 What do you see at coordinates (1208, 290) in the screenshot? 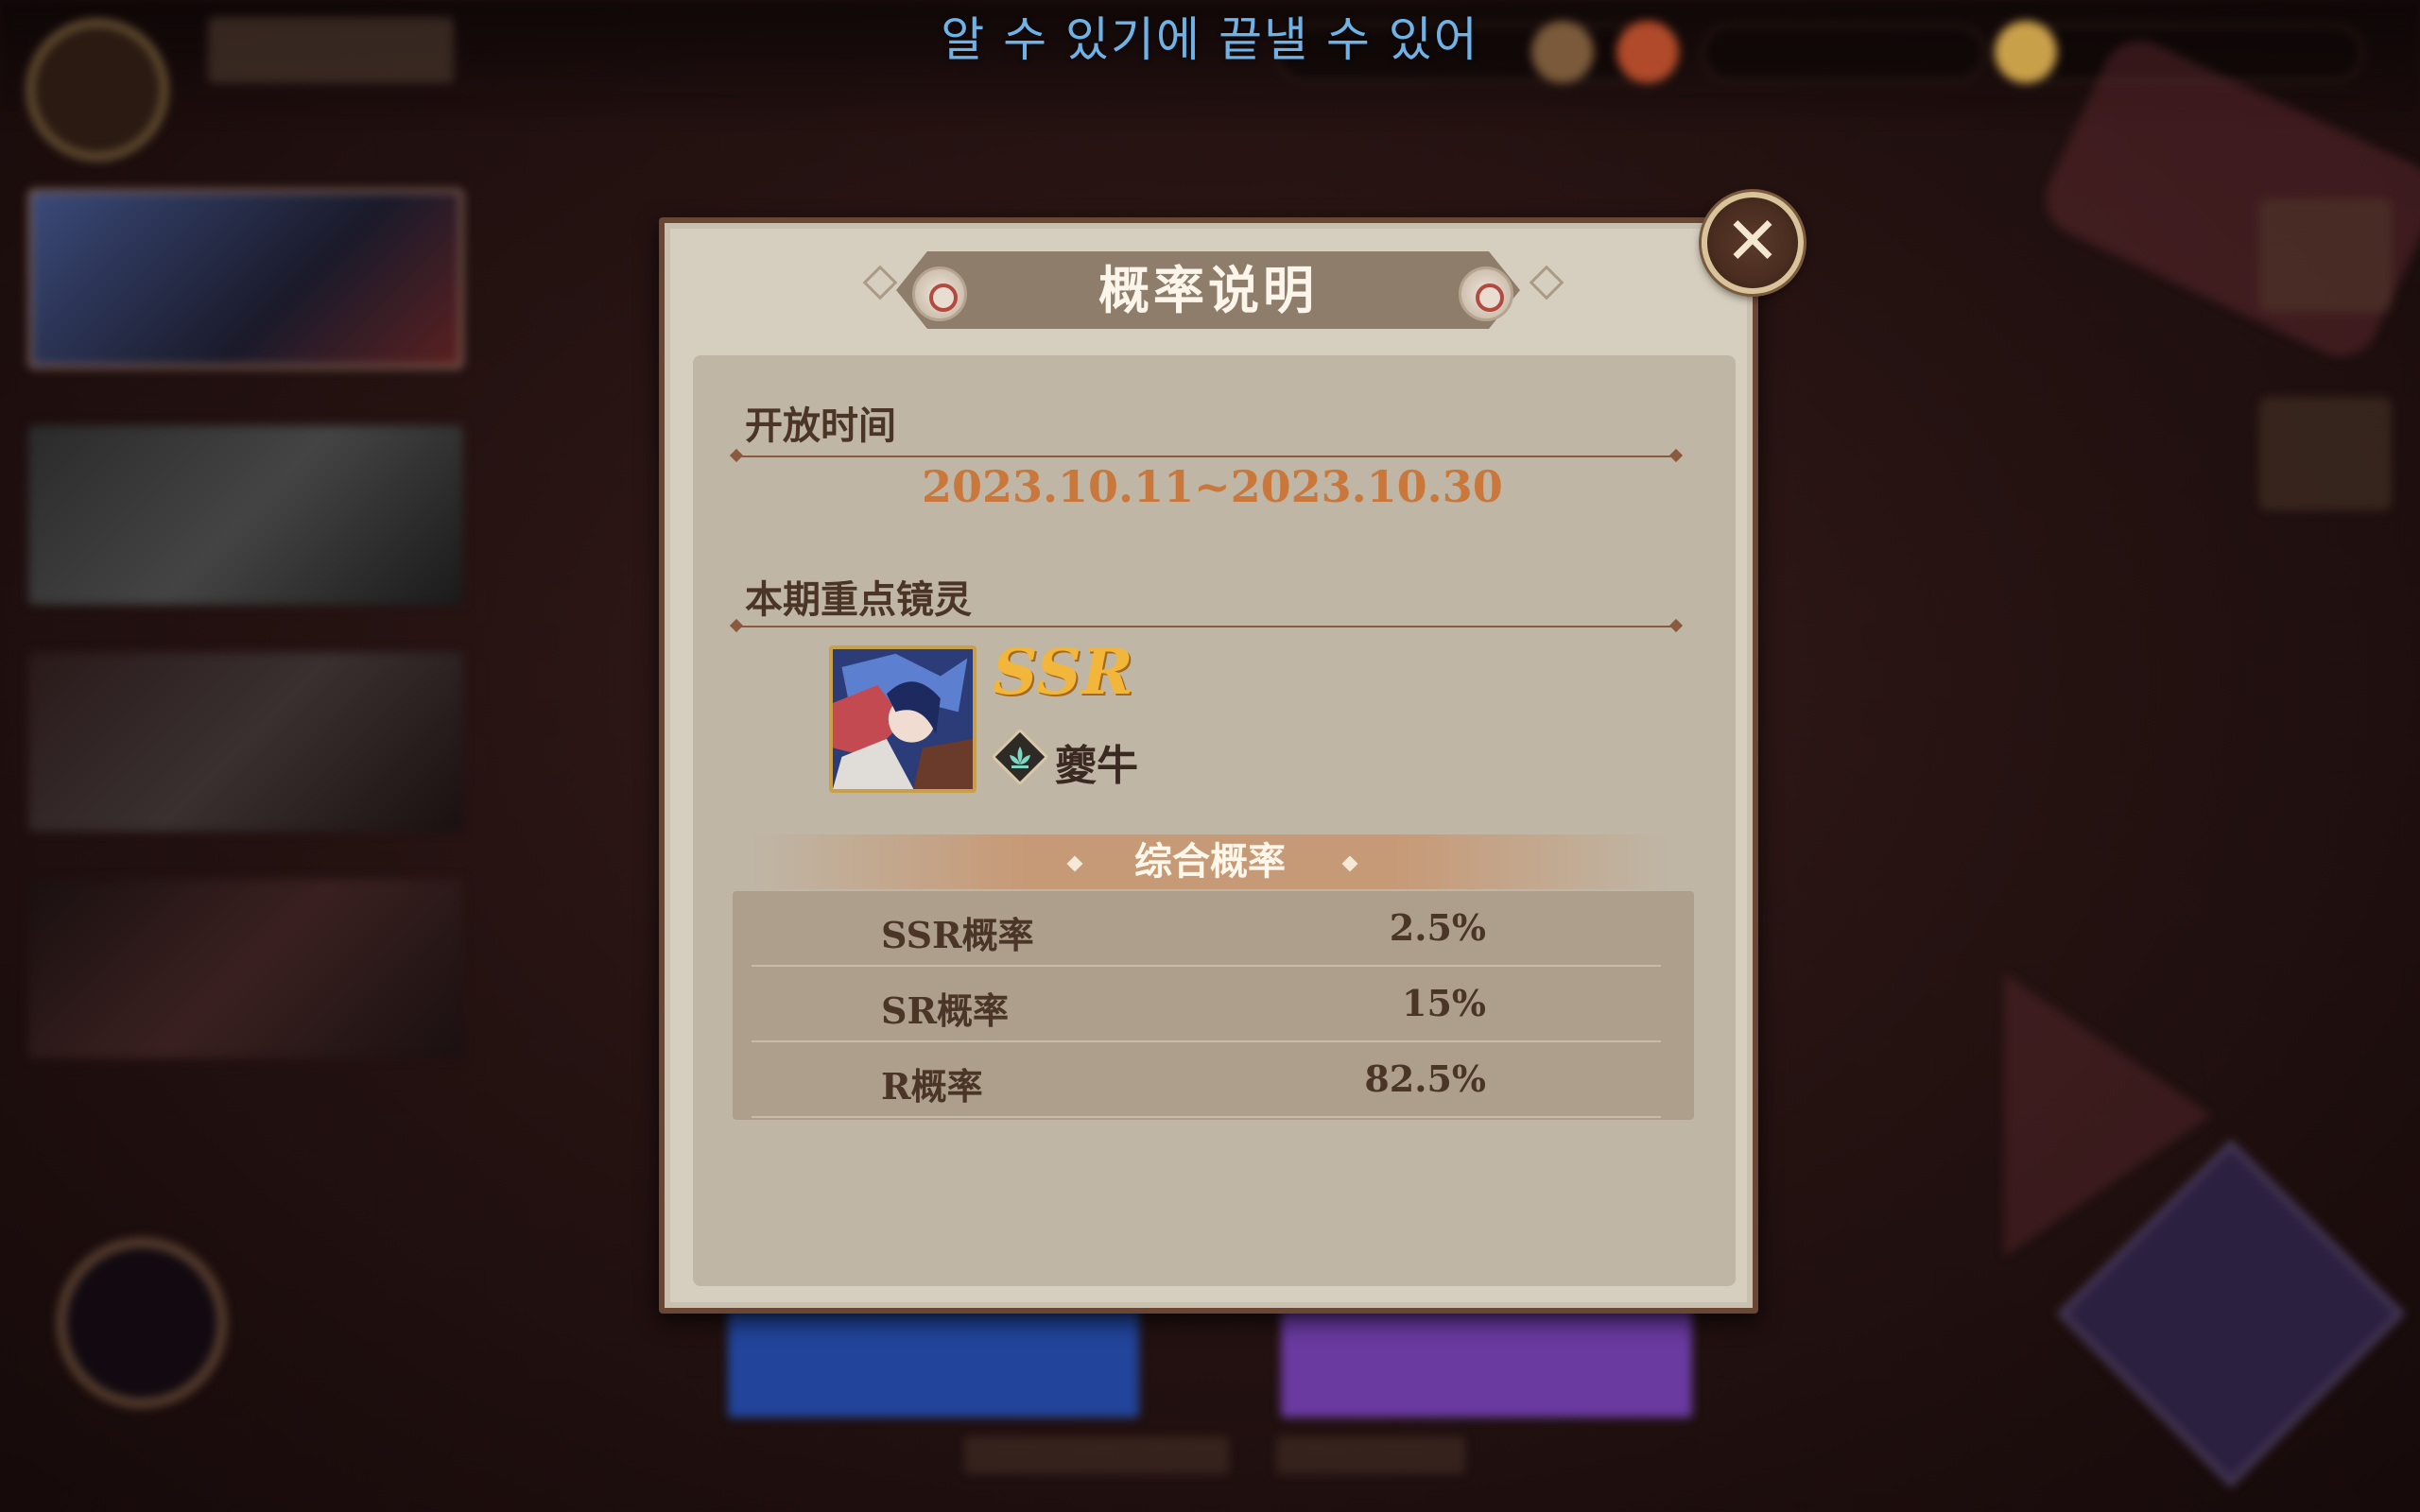
I see `dialog-title: 概率说明` at bounding box center [1208, 290].